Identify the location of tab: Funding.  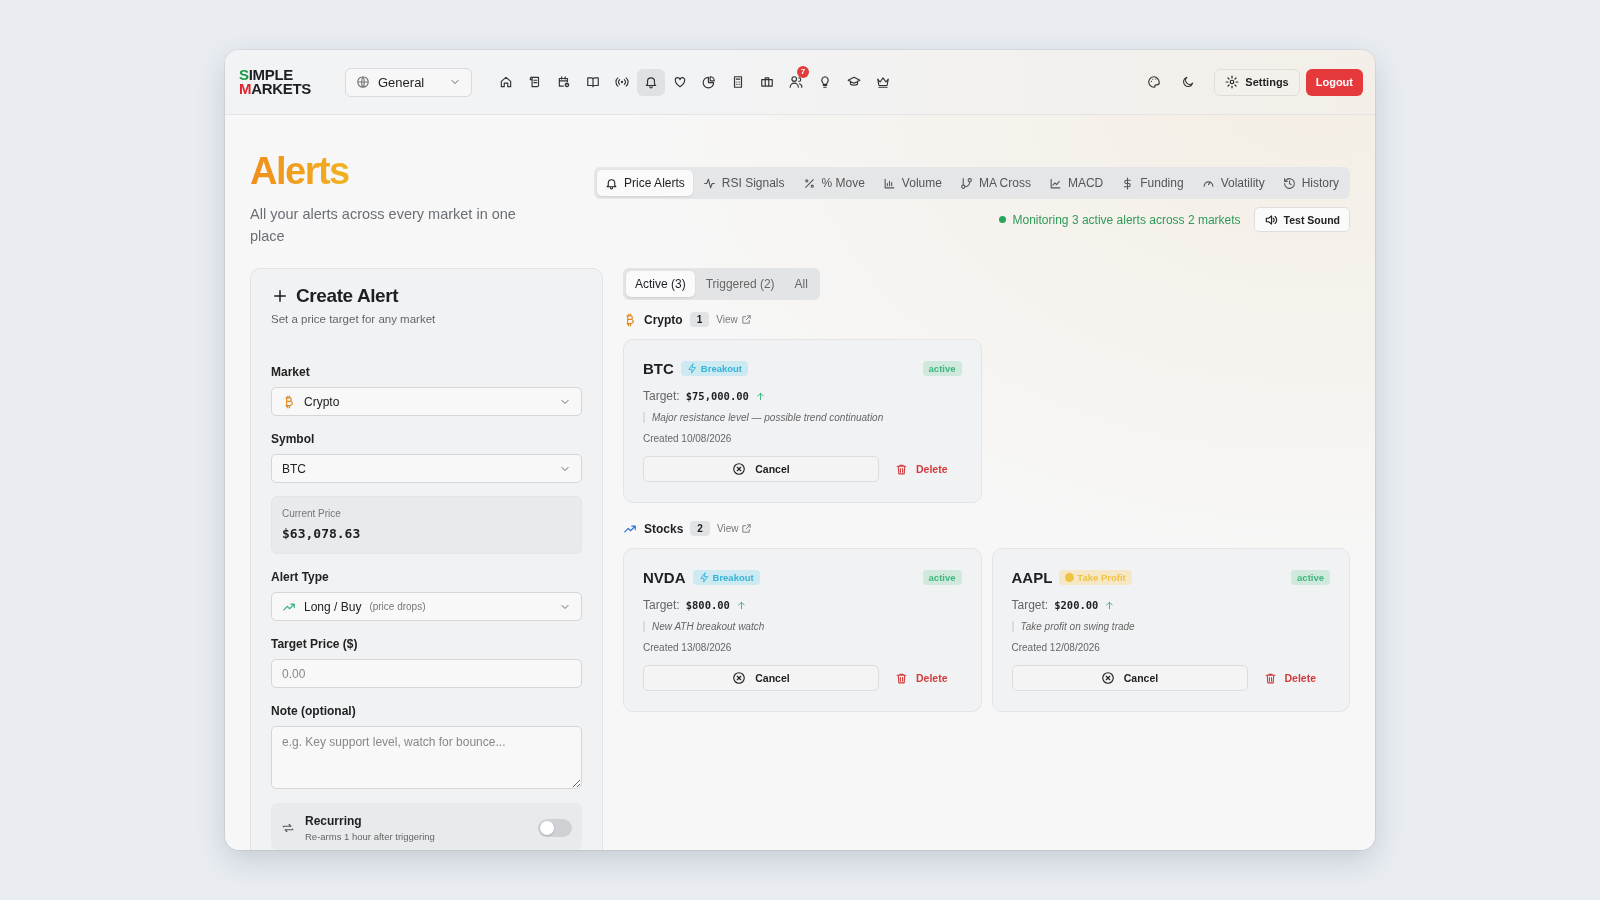
(1152, 183).